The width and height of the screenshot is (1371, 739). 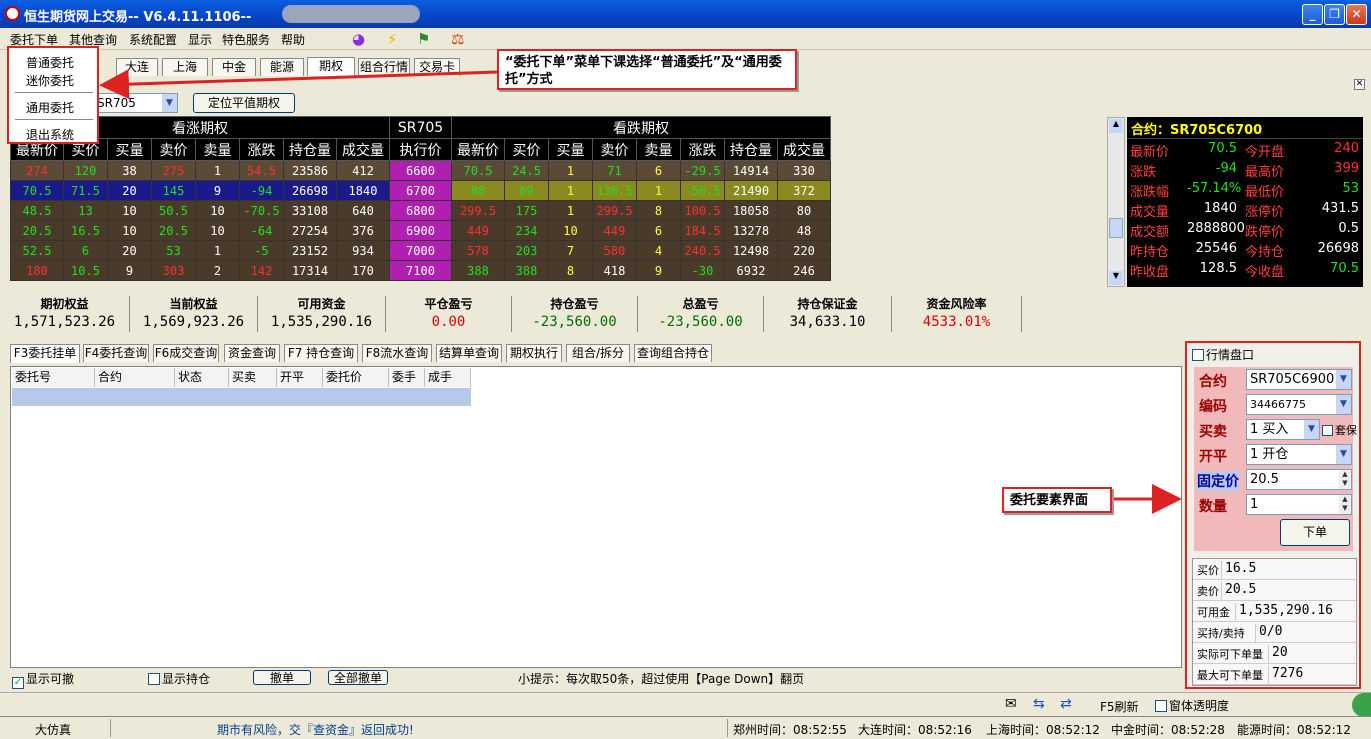 What do you see at coordinates (1057, 500) in the screenshot?
I see `callout-panel: 委托要素界面` at bounding box center [1057, 500].